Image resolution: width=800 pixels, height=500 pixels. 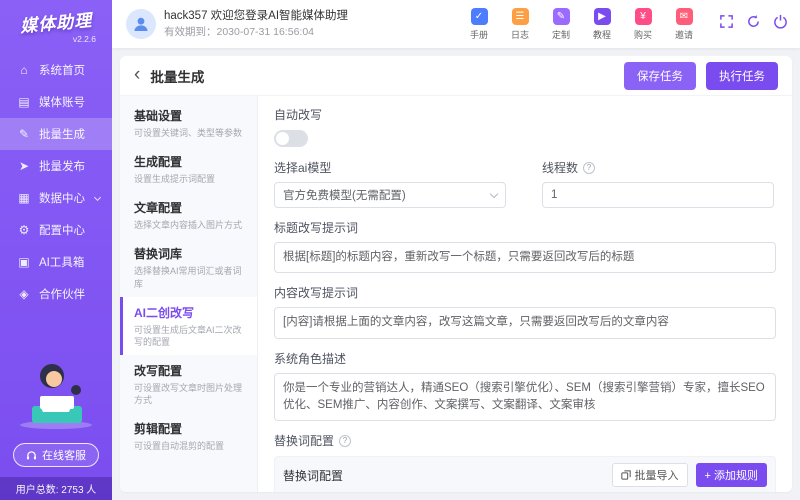 What do you see at coordinates (658, 167) in the screenshot?
I see `threads-label: 线程数 ?` at bounding box center [658, 167].